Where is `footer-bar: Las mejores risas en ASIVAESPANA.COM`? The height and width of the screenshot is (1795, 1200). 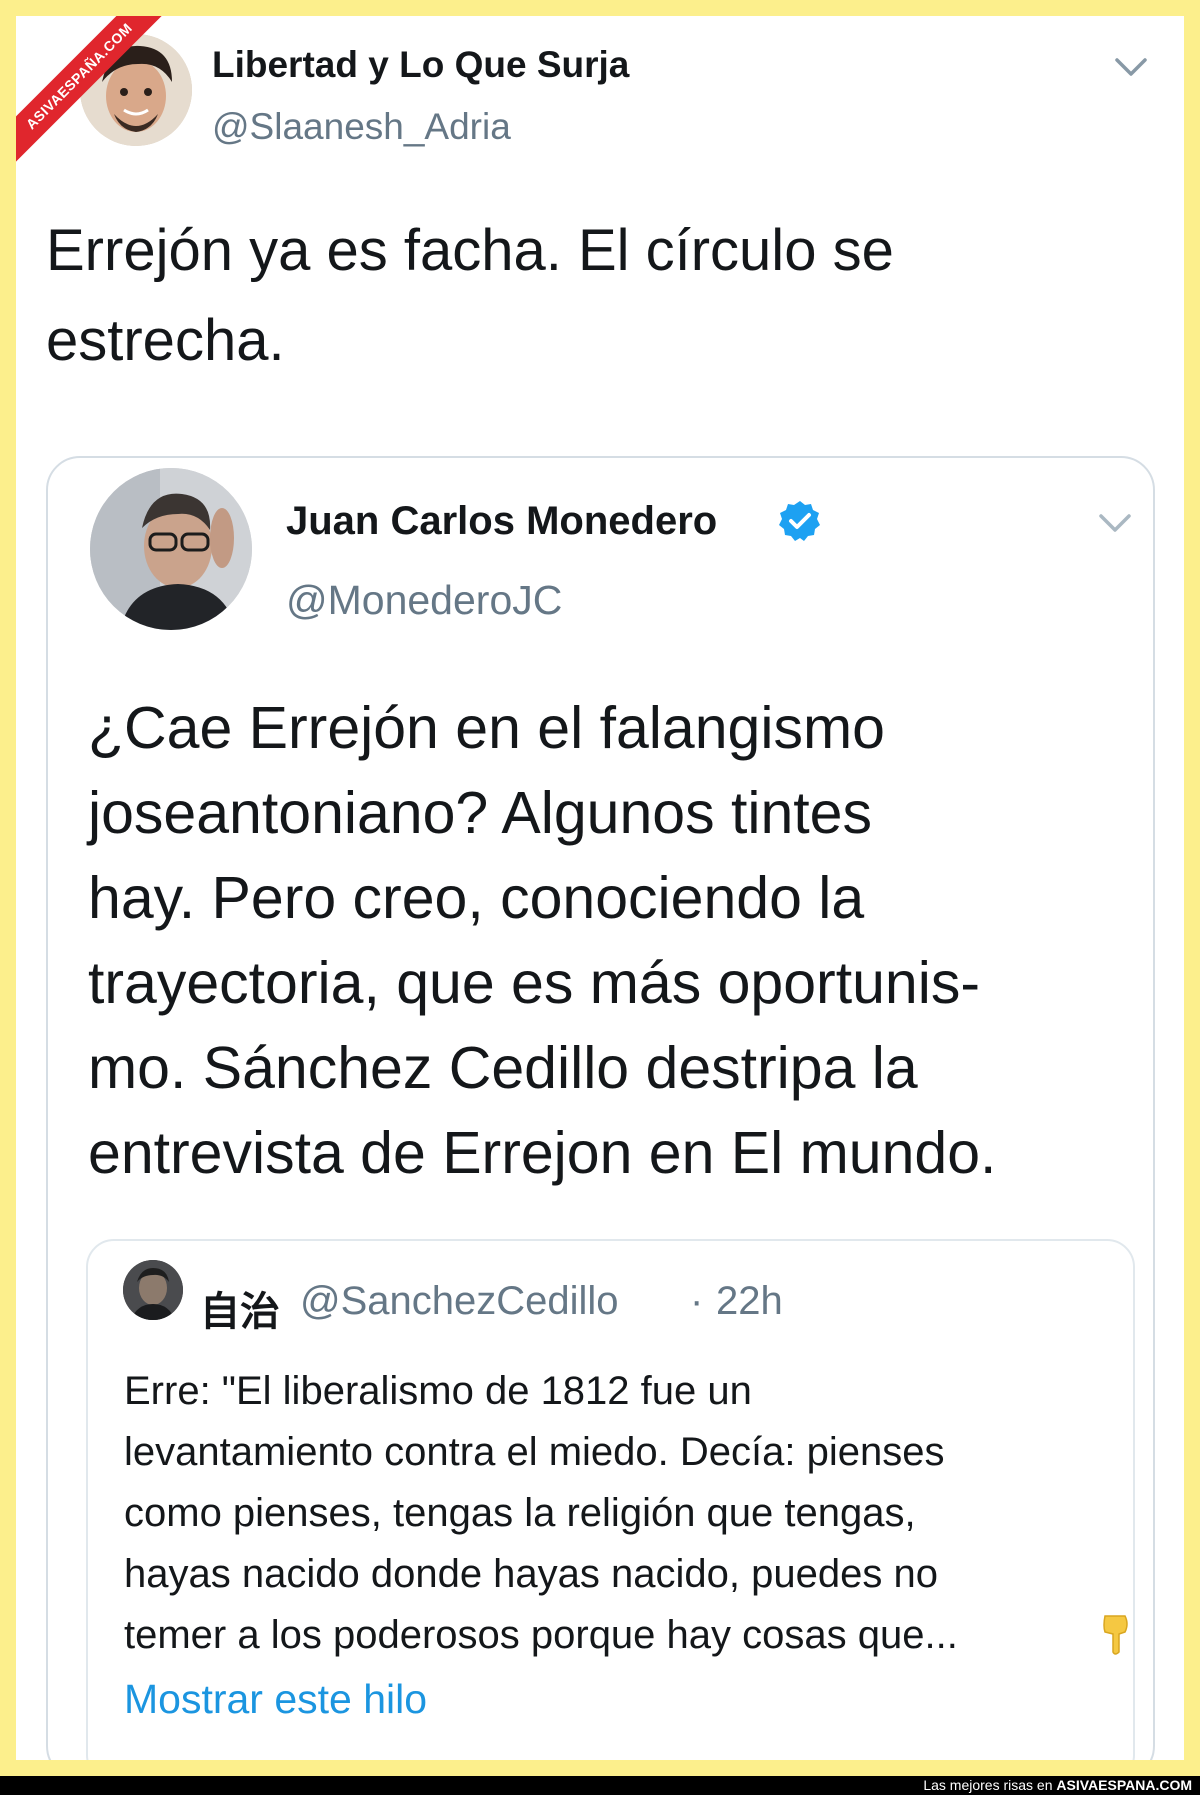
footer-bar: Las mejores risas en ASIVAESPANA.COM is located at coordinates (600, 1785).